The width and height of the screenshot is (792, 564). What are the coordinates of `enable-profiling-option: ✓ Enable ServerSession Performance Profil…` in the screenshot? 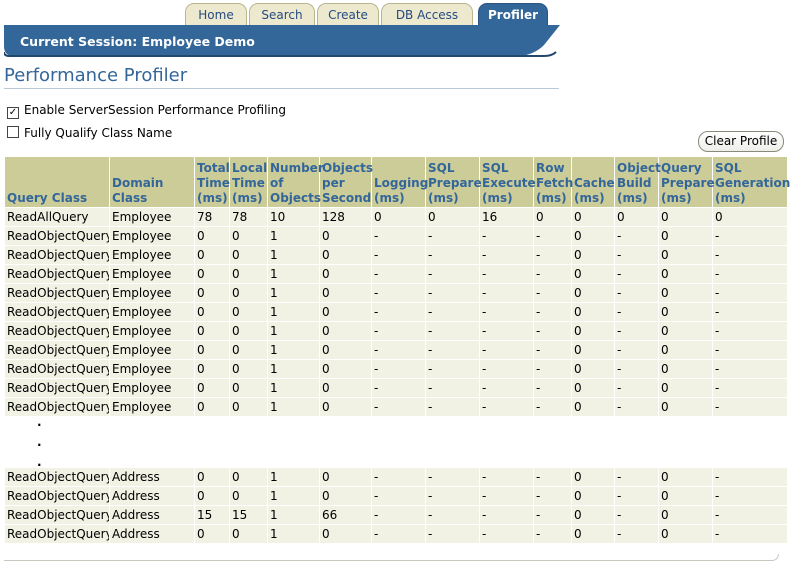 It's located at (146, 110).